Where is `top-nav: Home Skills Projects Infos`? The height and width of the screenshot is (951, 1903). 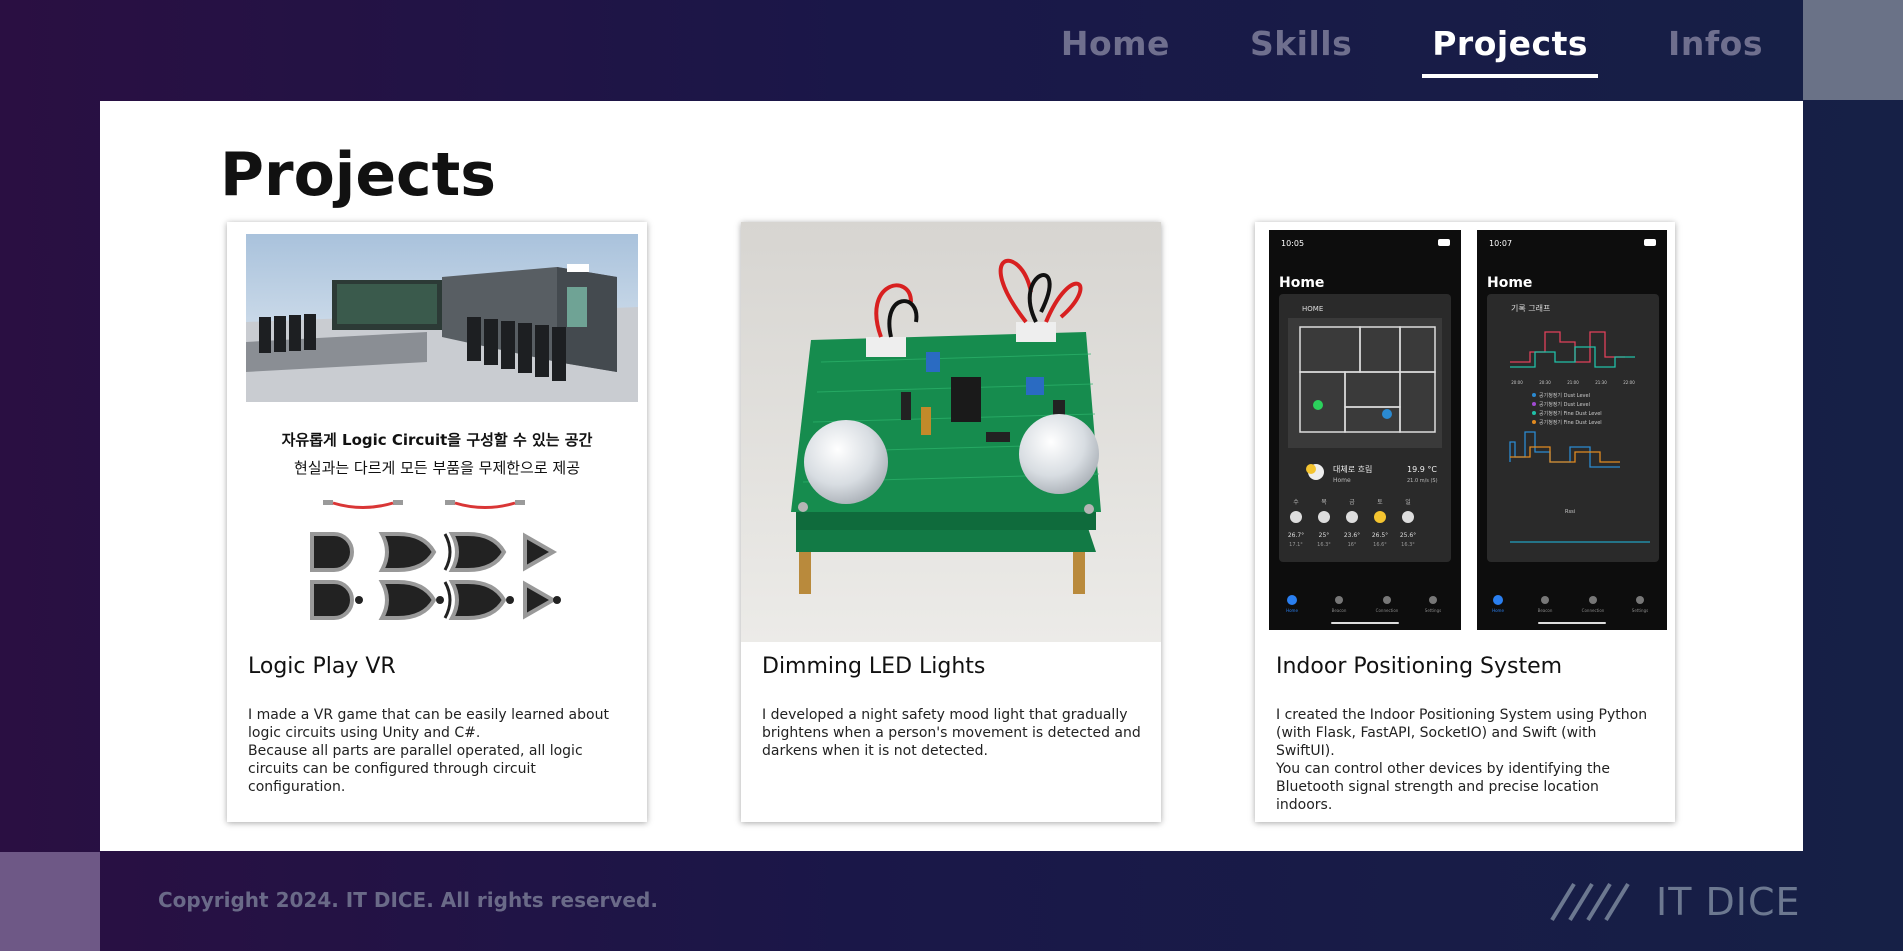
top-nav: Home Skills Projects Infos is located at coordinates (1372, 50).